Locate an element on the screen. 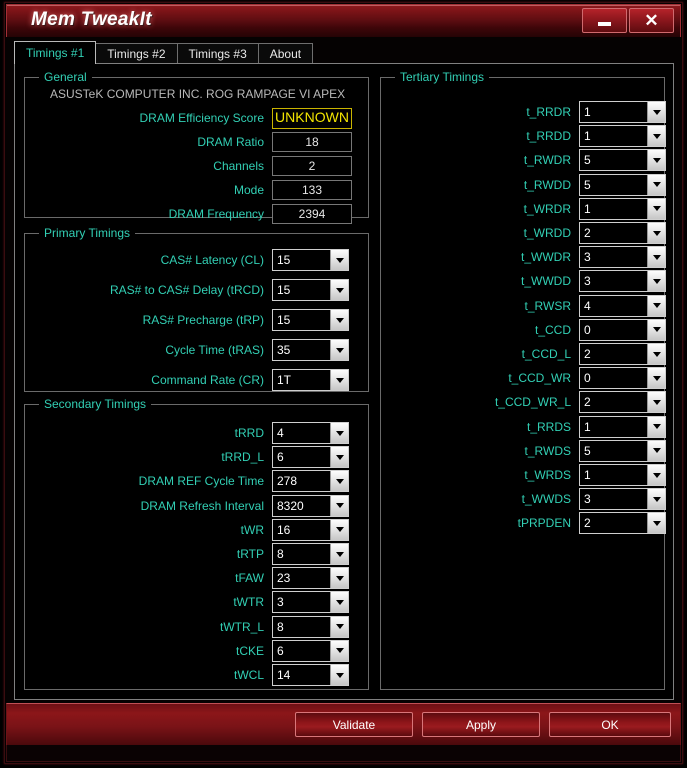 This screenshot has width=687, height=768. general-value-dram-frequency: 2394 is located at coordinates (312, 214).